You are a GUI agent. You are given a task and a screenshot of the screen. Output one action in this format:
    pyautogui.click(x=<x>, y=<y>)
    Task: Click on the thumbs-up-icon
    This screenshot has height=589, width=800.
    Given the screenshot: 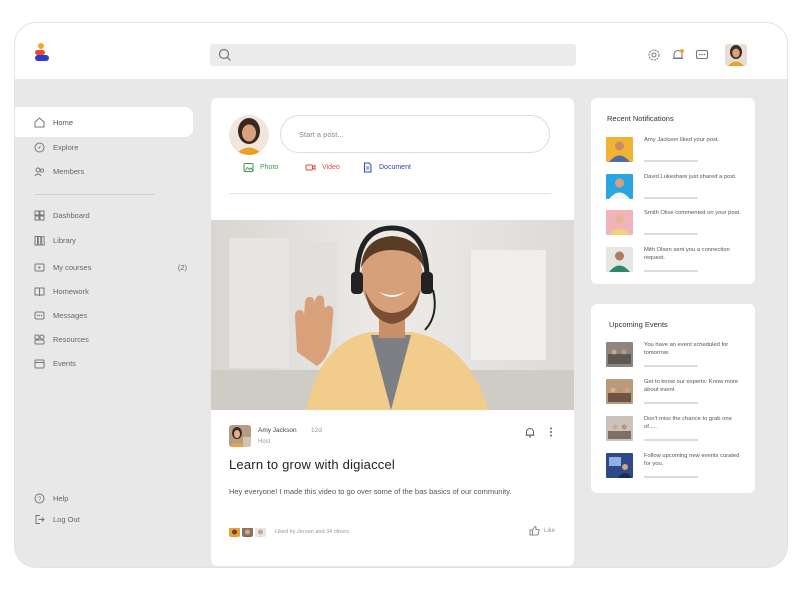 What is the action you would take?
    pyautogui.click(x=534, y=530)
    